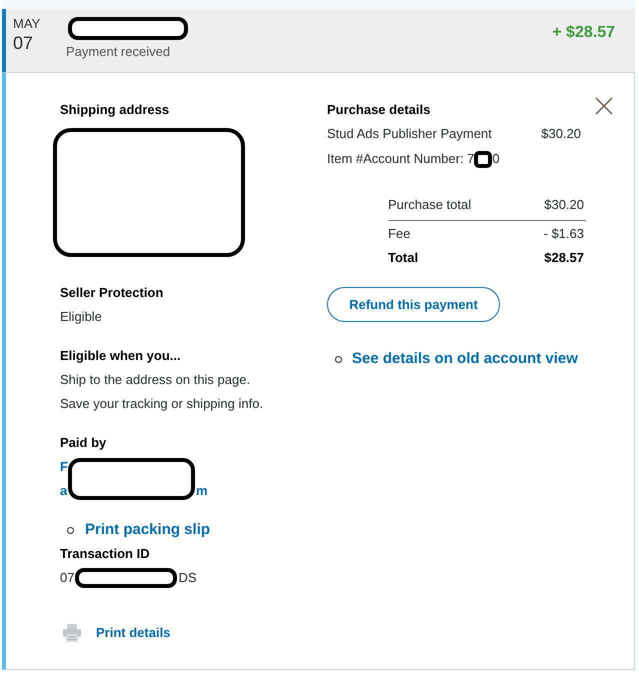  I want to click on packing-slip-link: Print packing slip, so click(147, 530).